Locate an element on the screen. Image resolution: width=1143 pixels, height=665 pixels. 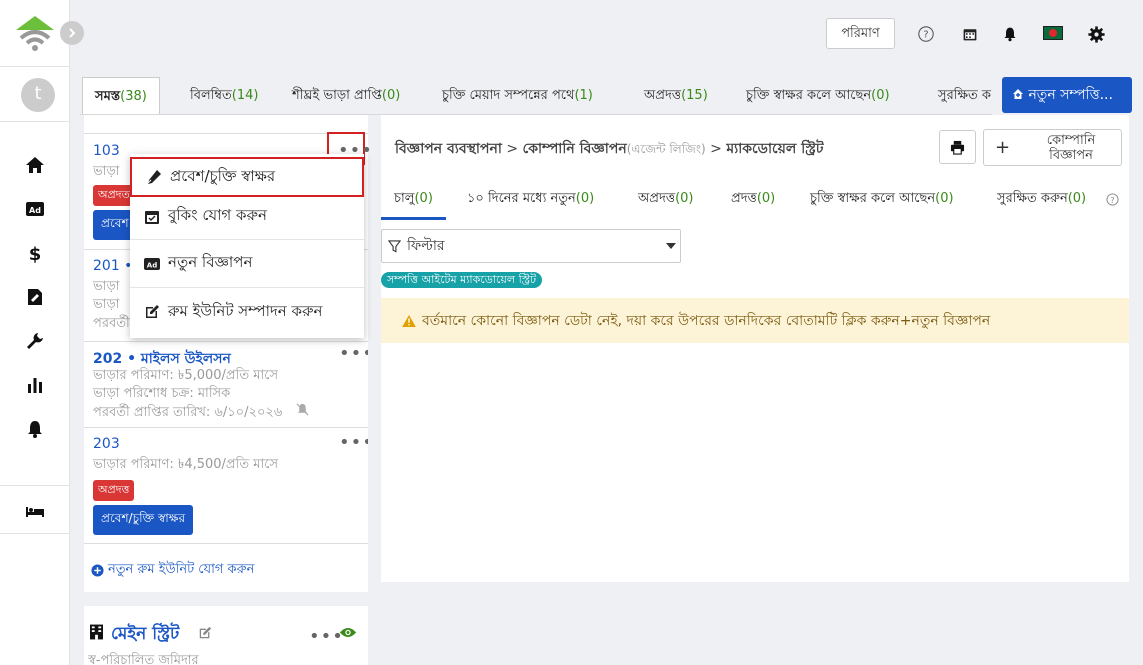
tab-secure: সুরক্ষিত করুন(0) is located at coordinates (1041, 201).